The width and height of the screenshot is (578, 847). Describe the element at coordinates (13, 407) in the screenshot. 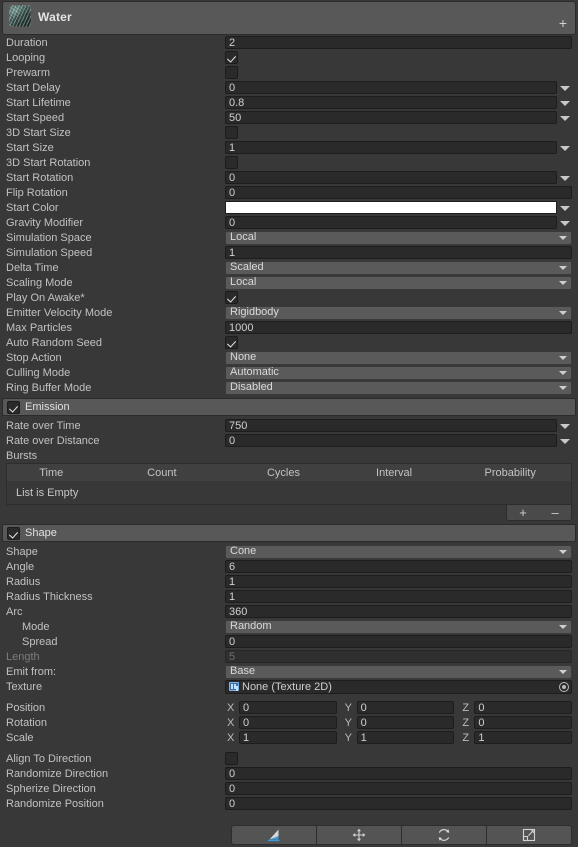

I see `emission-enable-checkbox` at that location.